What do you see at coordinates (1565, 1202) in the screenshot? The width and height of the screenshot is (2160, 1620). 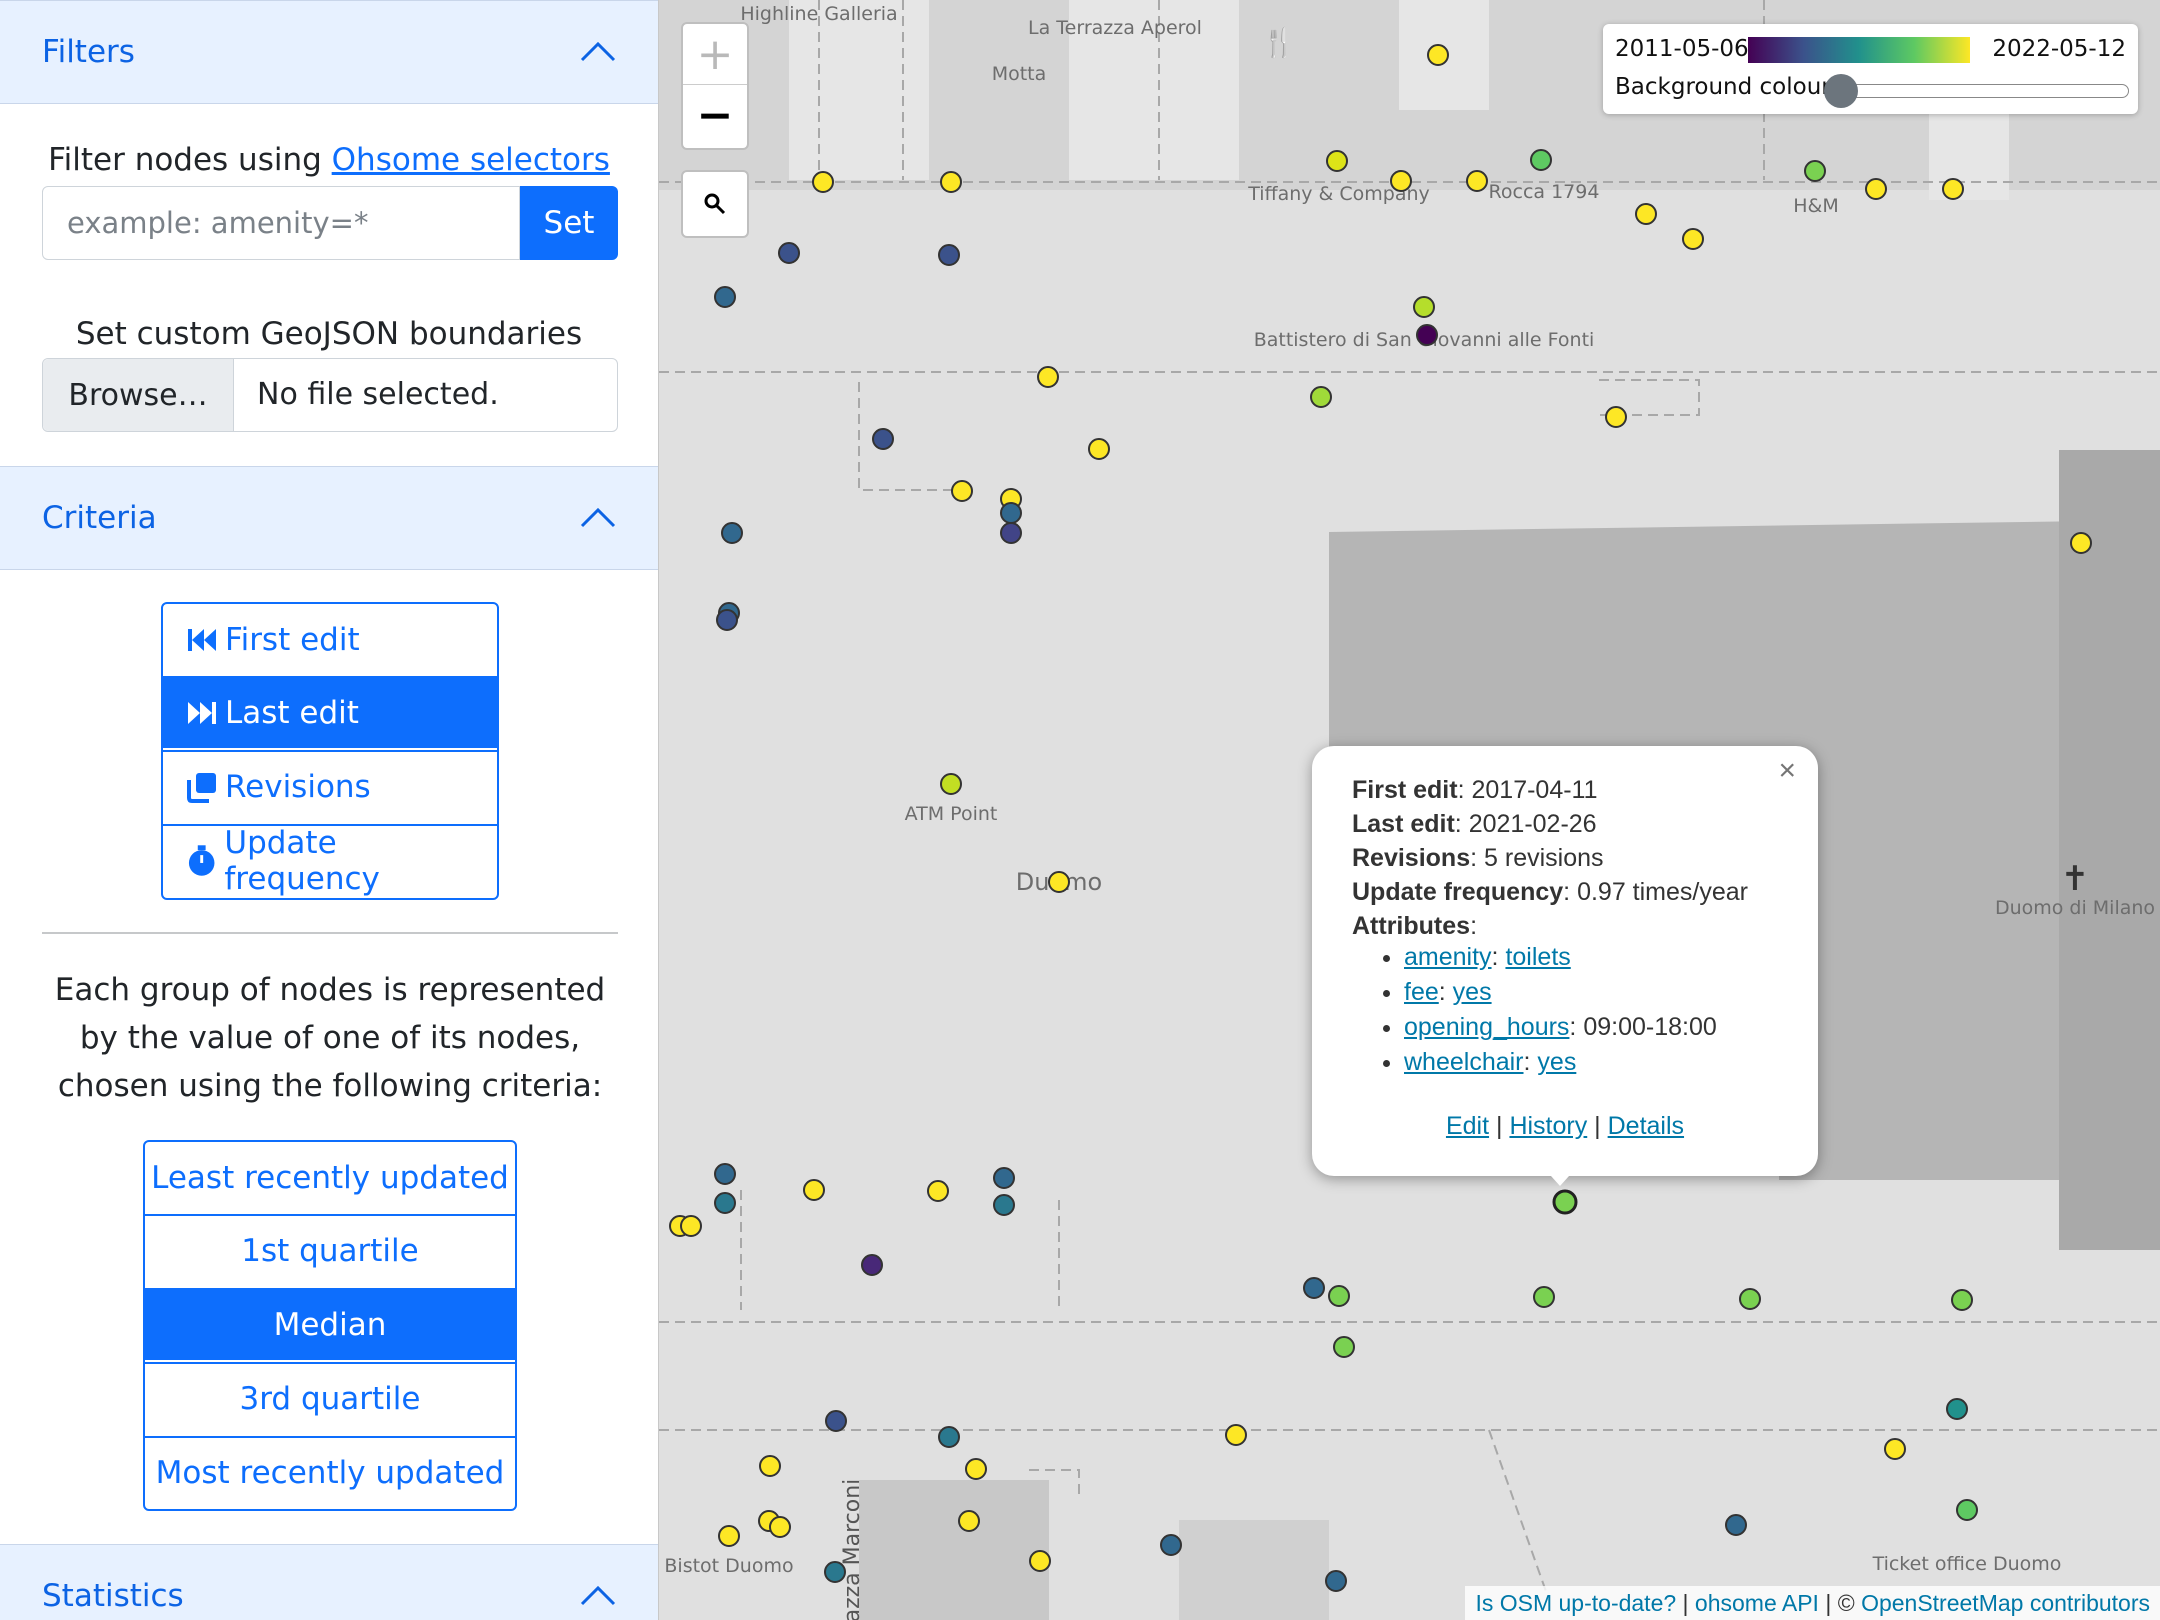 I see `selected-node-marker` at bounding box center [1565, 1202].